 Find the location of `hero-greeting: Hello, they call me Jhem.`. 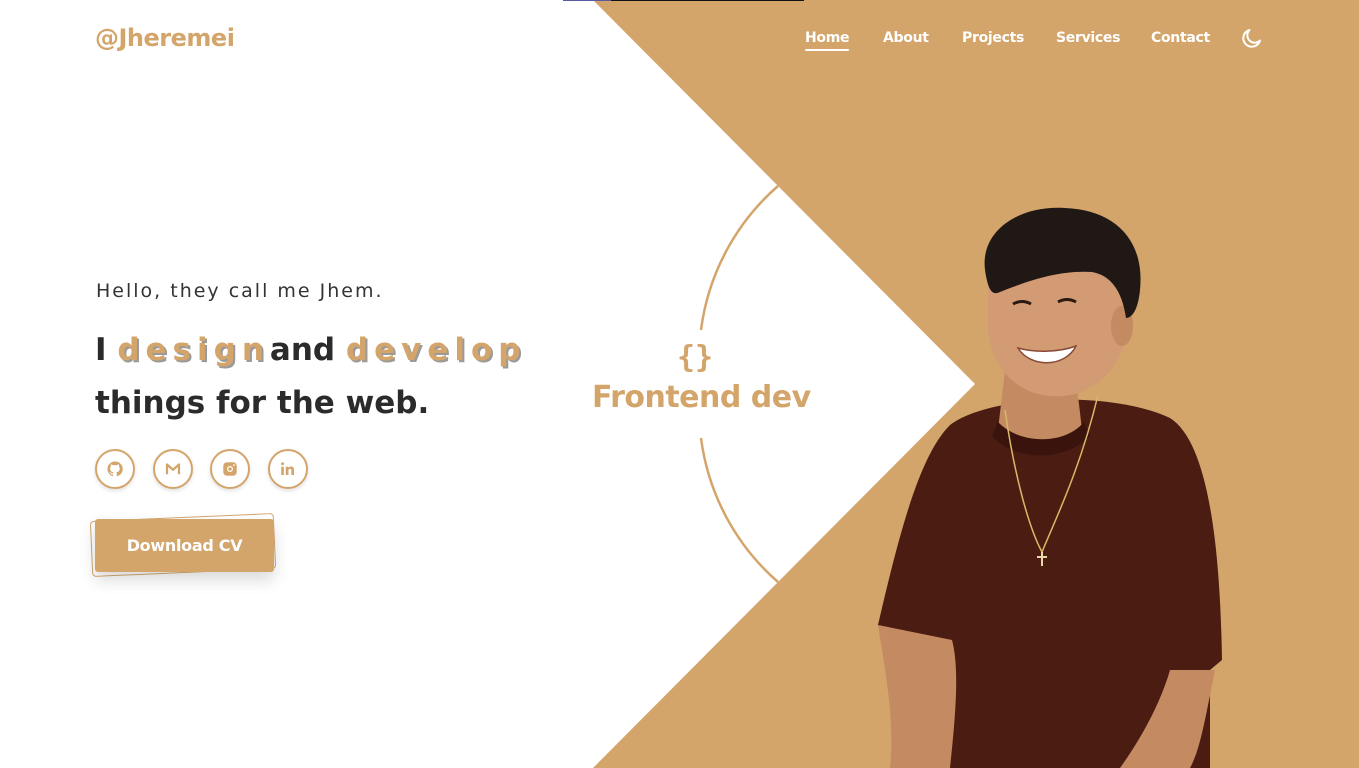

hero-greeting: Hello, they call me Jhem. is located at coordinates (240, 291).